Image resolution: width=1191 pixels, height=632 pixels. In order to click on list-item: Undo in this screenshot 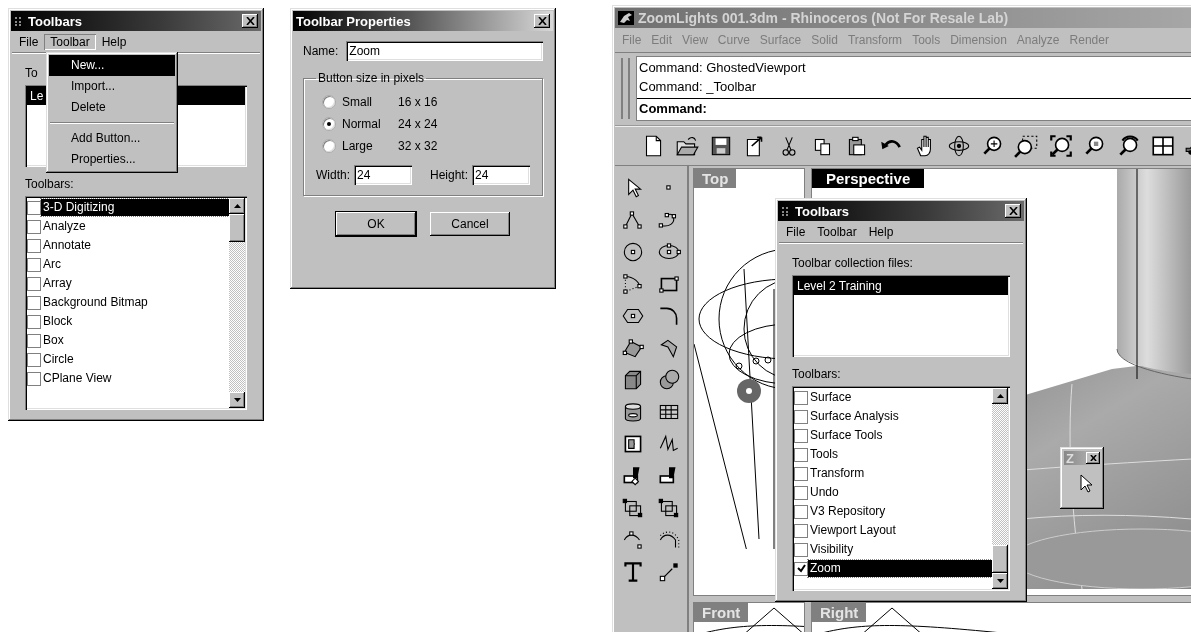, I will do `click(824, 492)`.